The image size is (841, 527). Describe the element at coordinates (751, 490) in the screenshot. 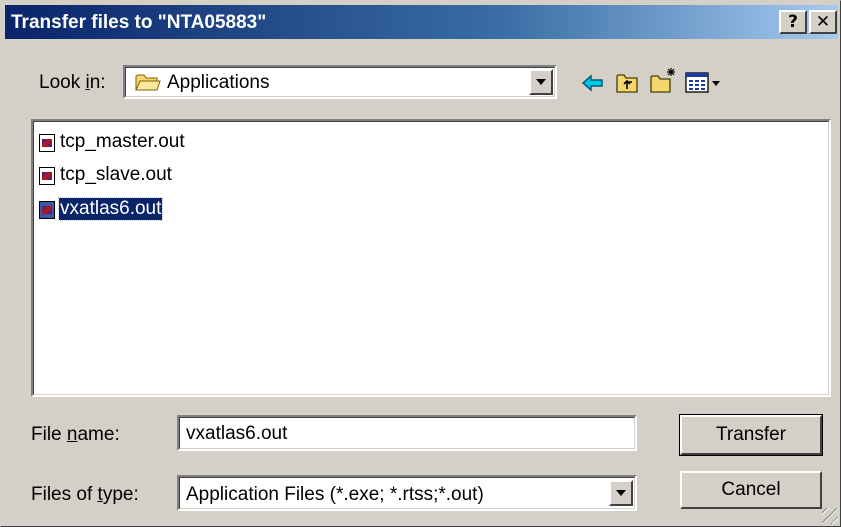

I see `cancel-button: Cancel` at that location.